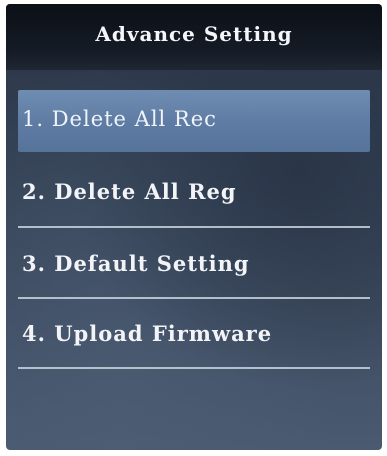 The height and width of the screenshot is (456, 387). Describe the element at coordinates (136, 263) in the screenshot. I see `menu-item-label: 3. Default Setting` at that location.